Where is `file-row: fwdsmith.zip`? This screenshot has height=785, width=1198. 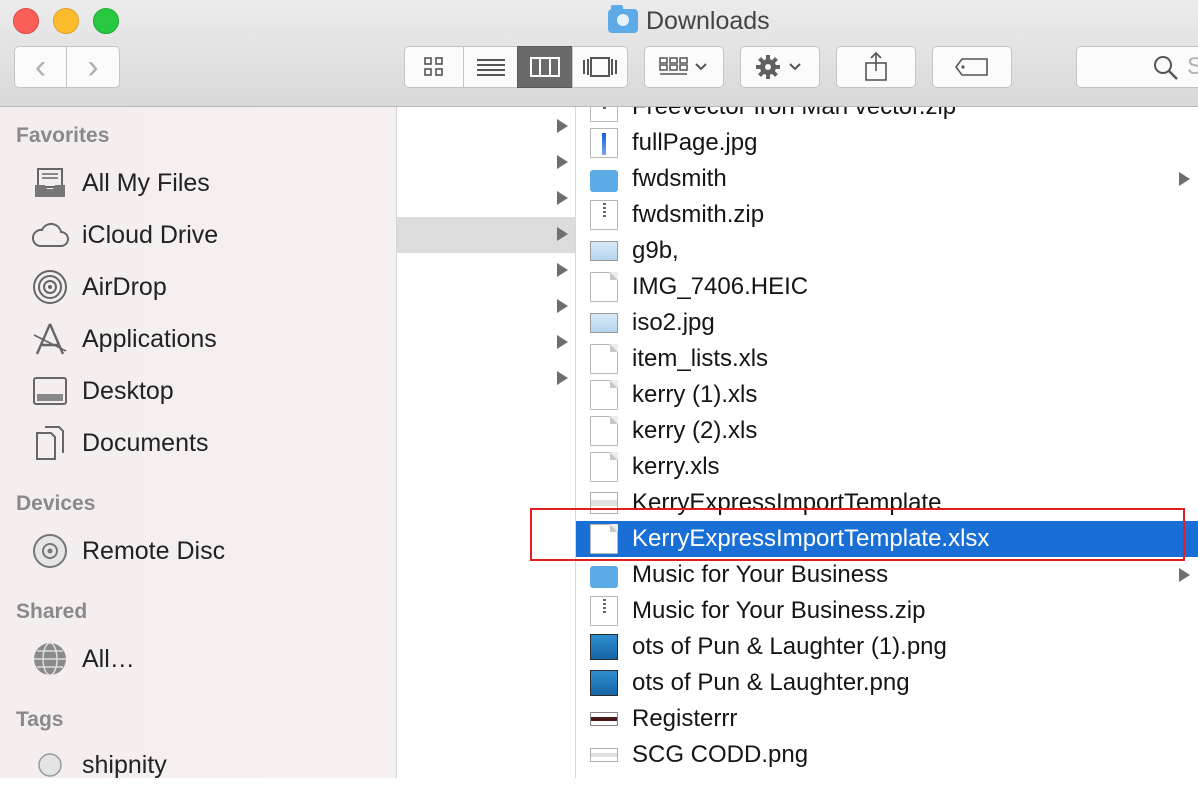
file-row: fwdsmith.zip is located at coordinates (887, 215).